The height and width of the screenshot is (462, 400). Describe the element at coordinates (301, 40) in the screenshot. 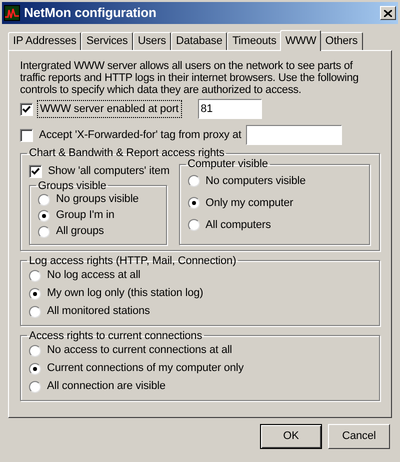

I see `tab: WWW` at that location.